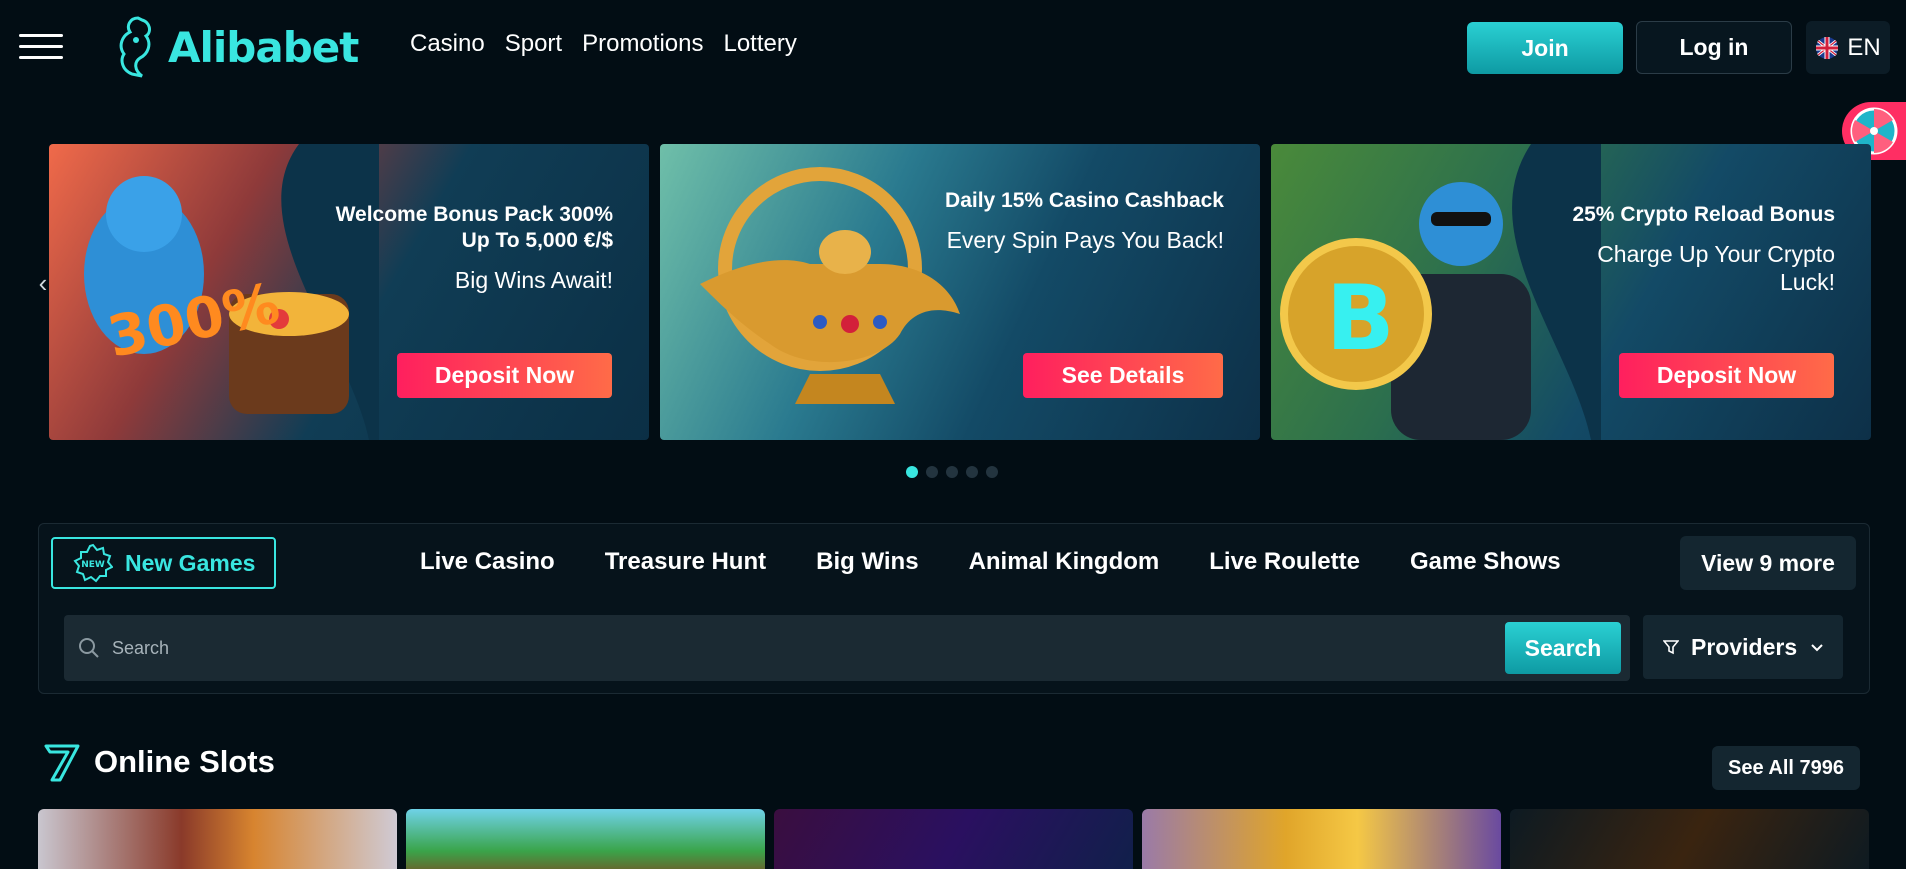 This screenshot has height=869, width=1906. I want to click on svg-text: NEW, so click(93, 565).